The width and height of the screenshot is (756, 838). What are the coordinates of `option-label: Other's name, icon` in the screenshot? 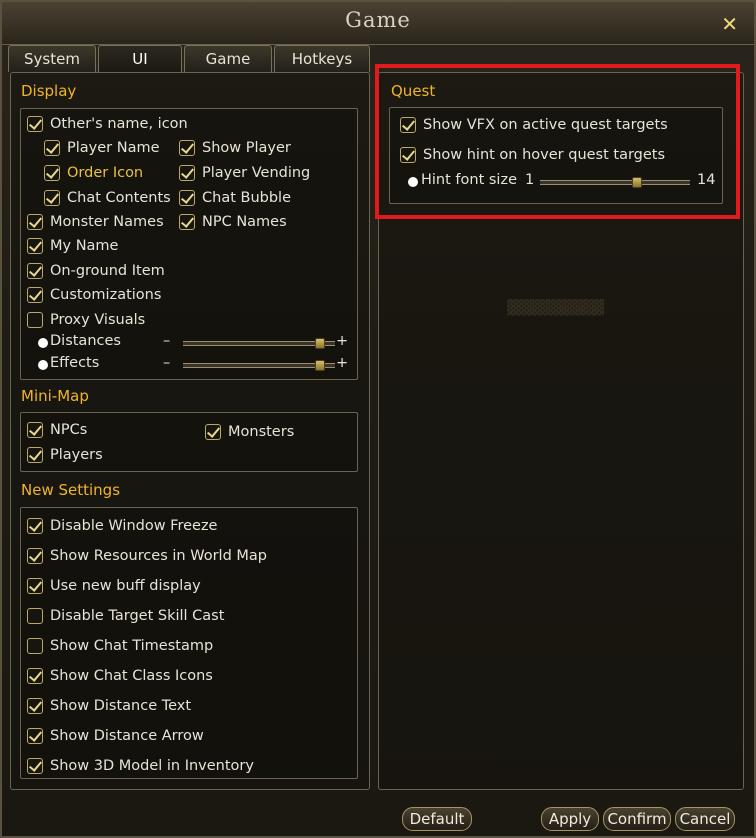 It's located at (119, 124).